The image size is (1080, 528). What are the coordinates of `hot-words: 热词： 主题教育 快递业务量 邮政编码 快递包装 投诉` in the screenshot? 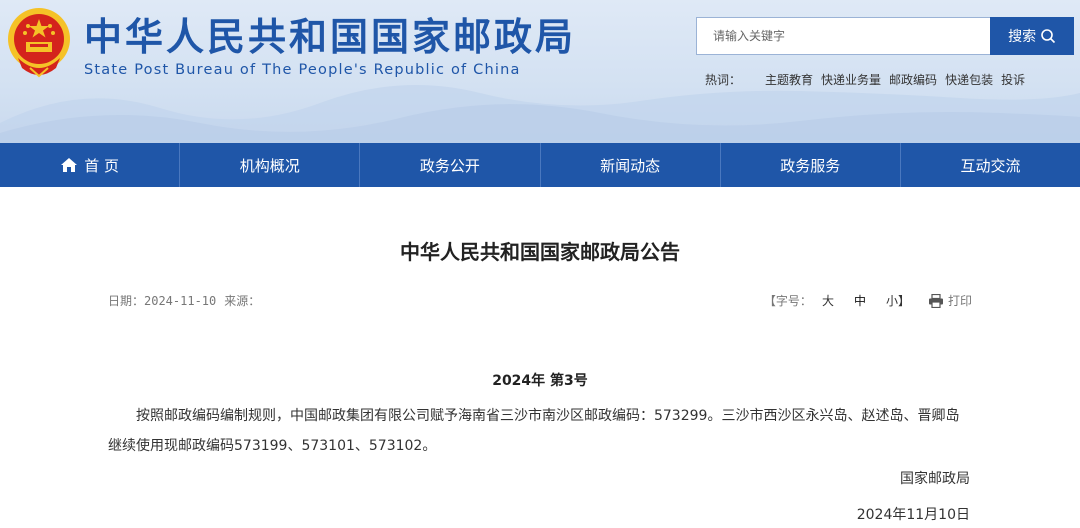 It's located at (865, 79).